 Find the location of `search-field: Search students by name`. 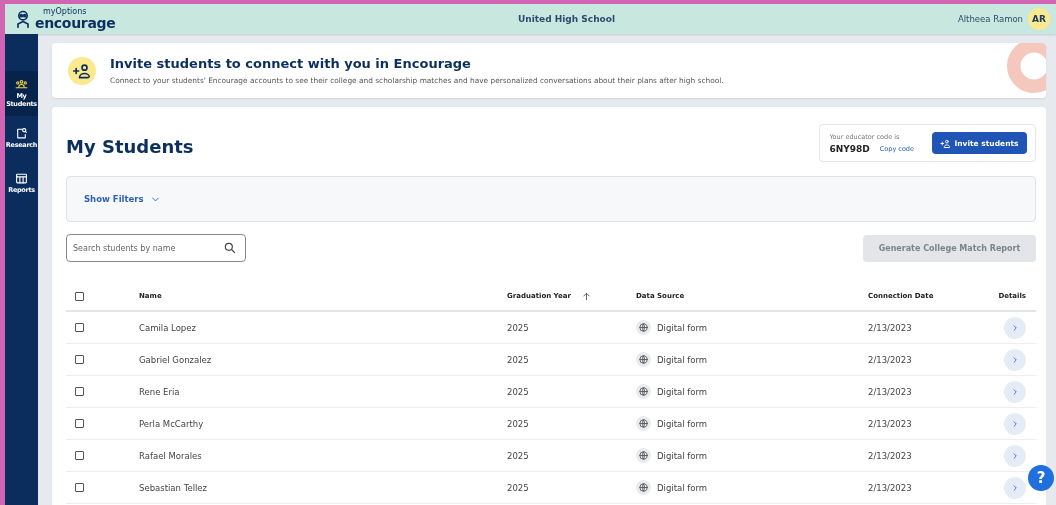

search-field: Search students by name is located at coordinates (156, 248).